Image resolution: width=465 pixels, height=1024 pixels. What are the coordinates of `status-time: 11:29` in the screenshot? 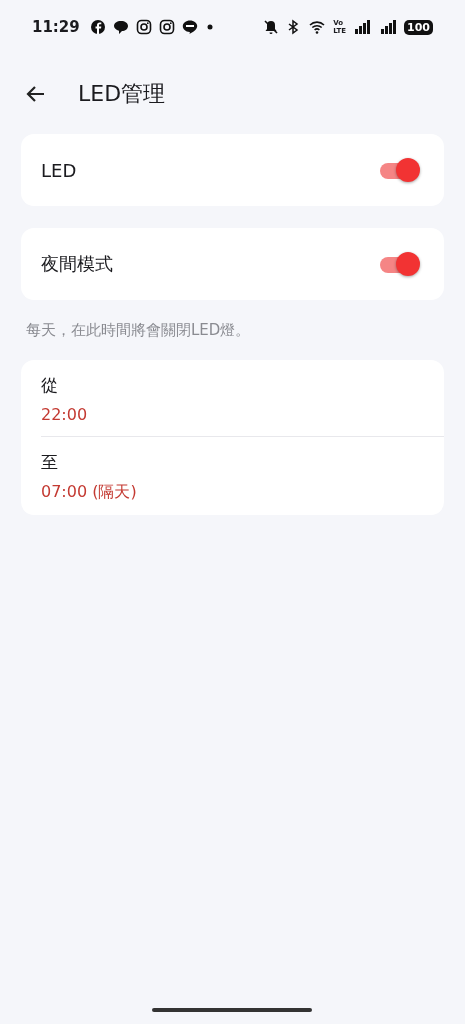 It's located at (56, 27).